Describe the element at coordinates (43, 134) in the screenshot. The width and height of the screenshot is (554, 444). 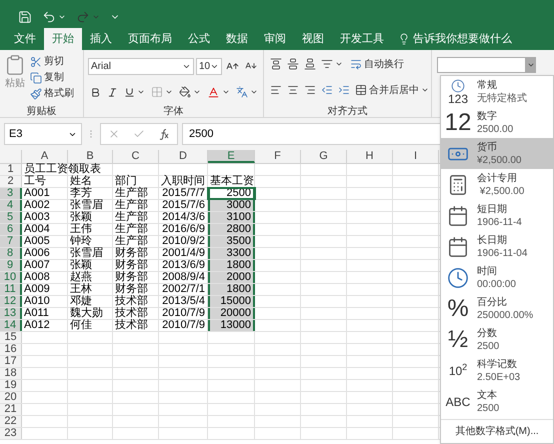
I see `name-box: E3` at that location.